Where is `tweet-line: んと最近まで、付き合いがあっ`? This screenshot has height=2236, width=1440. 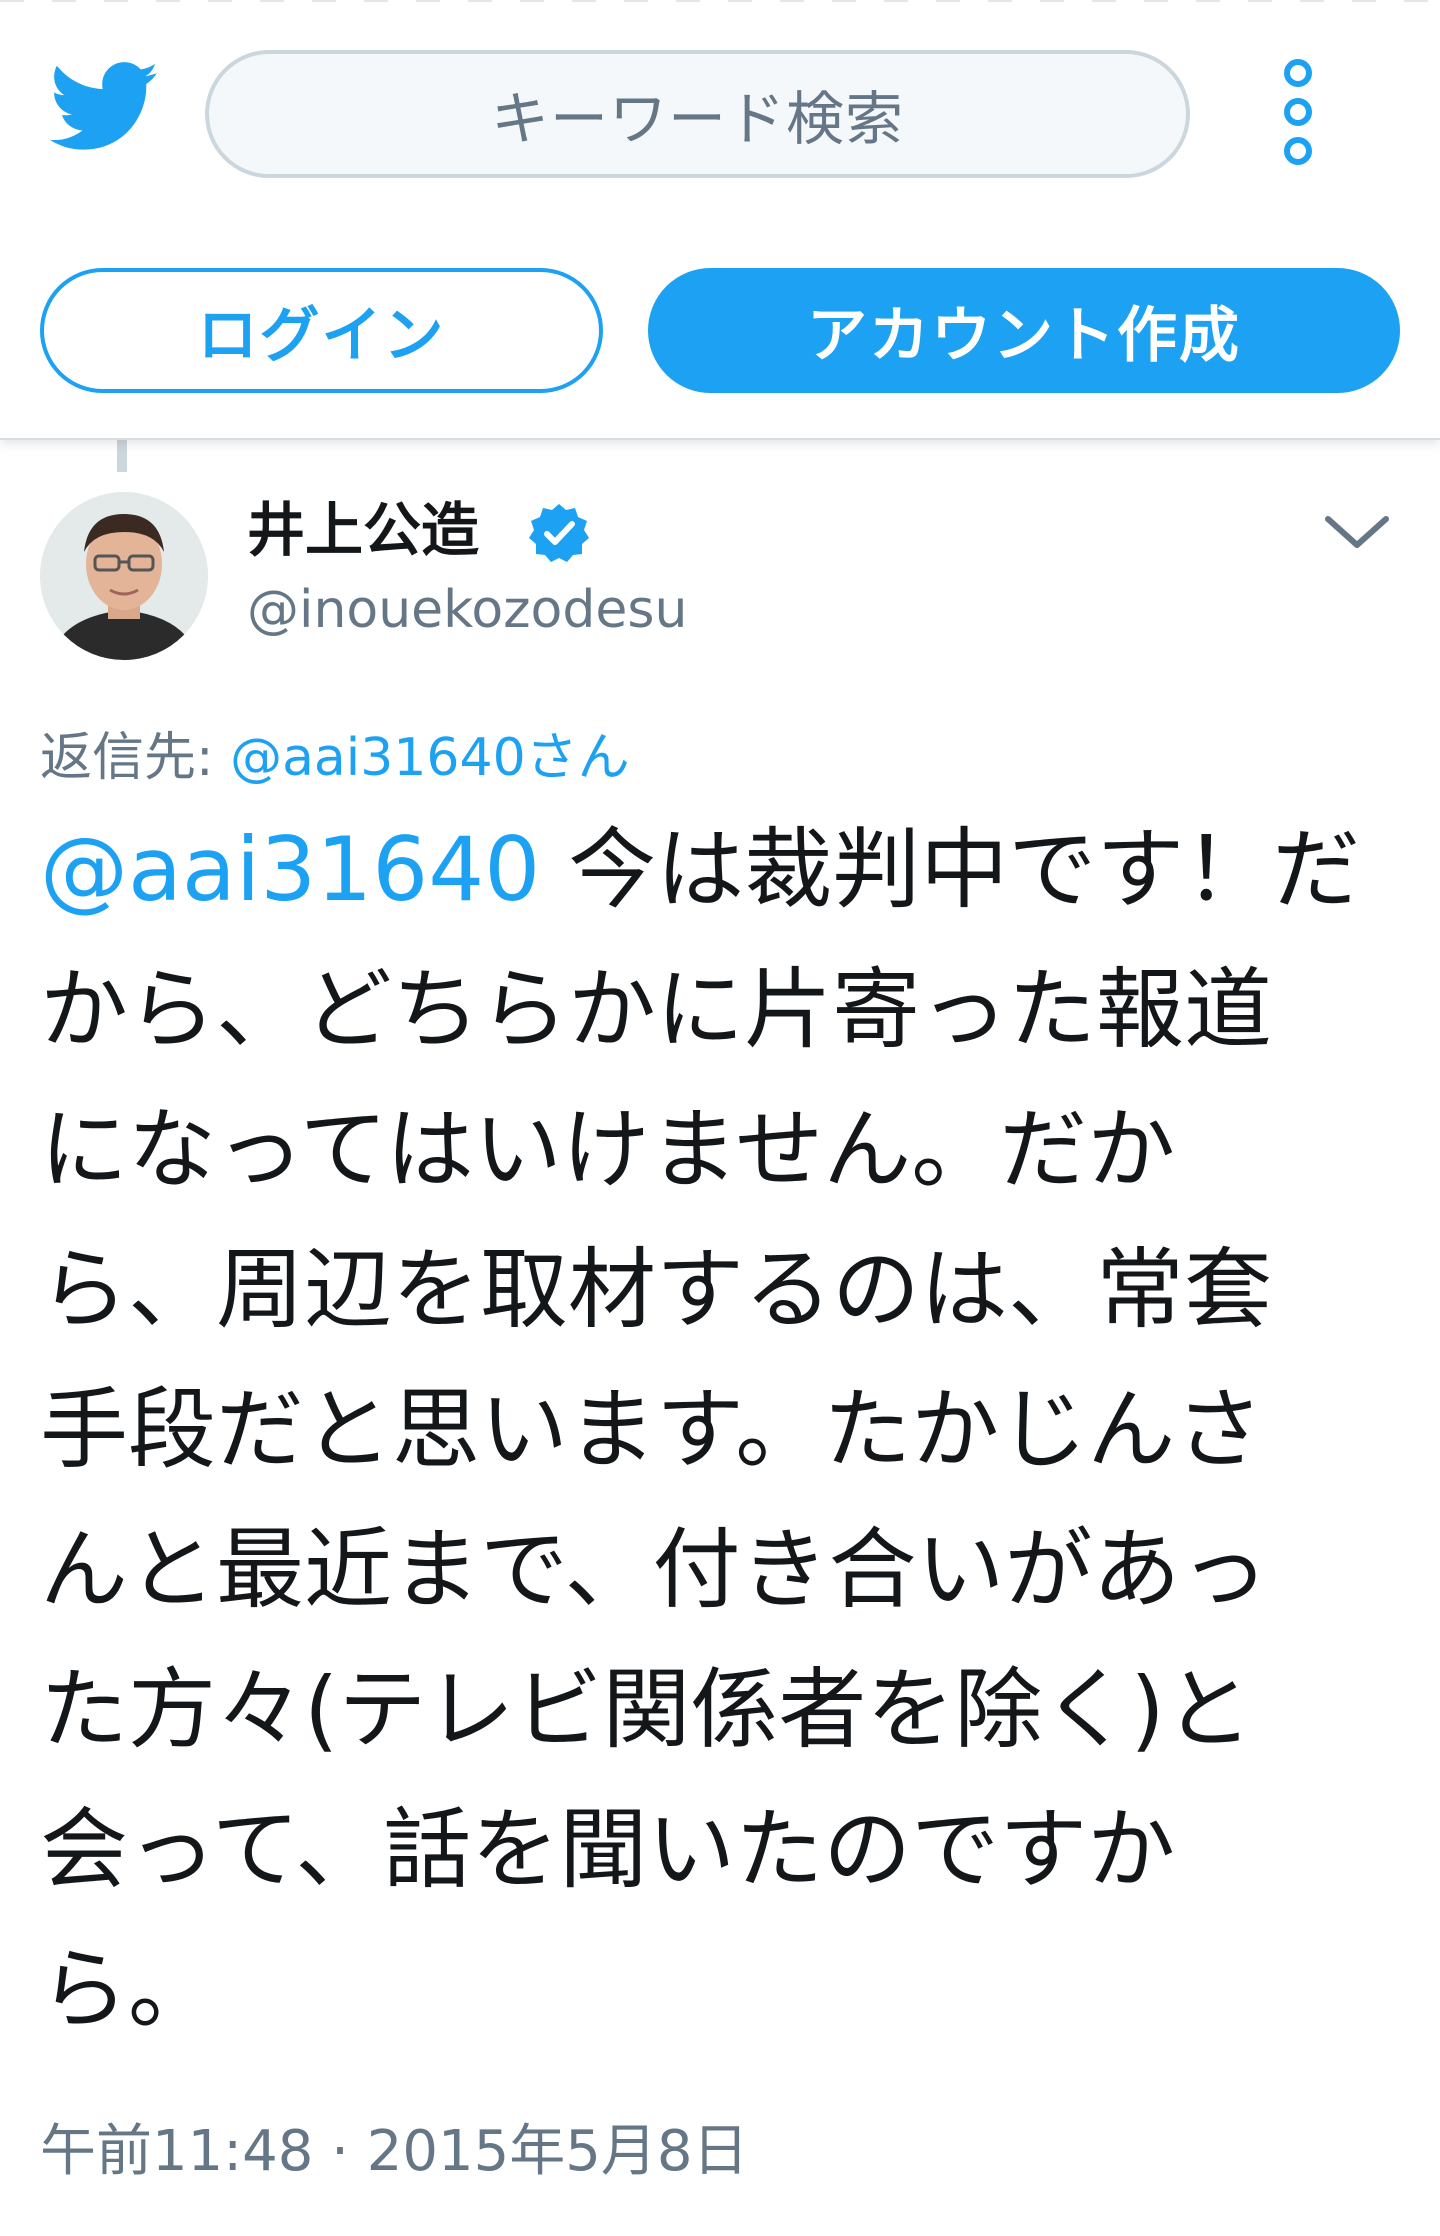
tweet-line: んと最近まで、付き合いがあっ is located at coordinates (654, 1569).